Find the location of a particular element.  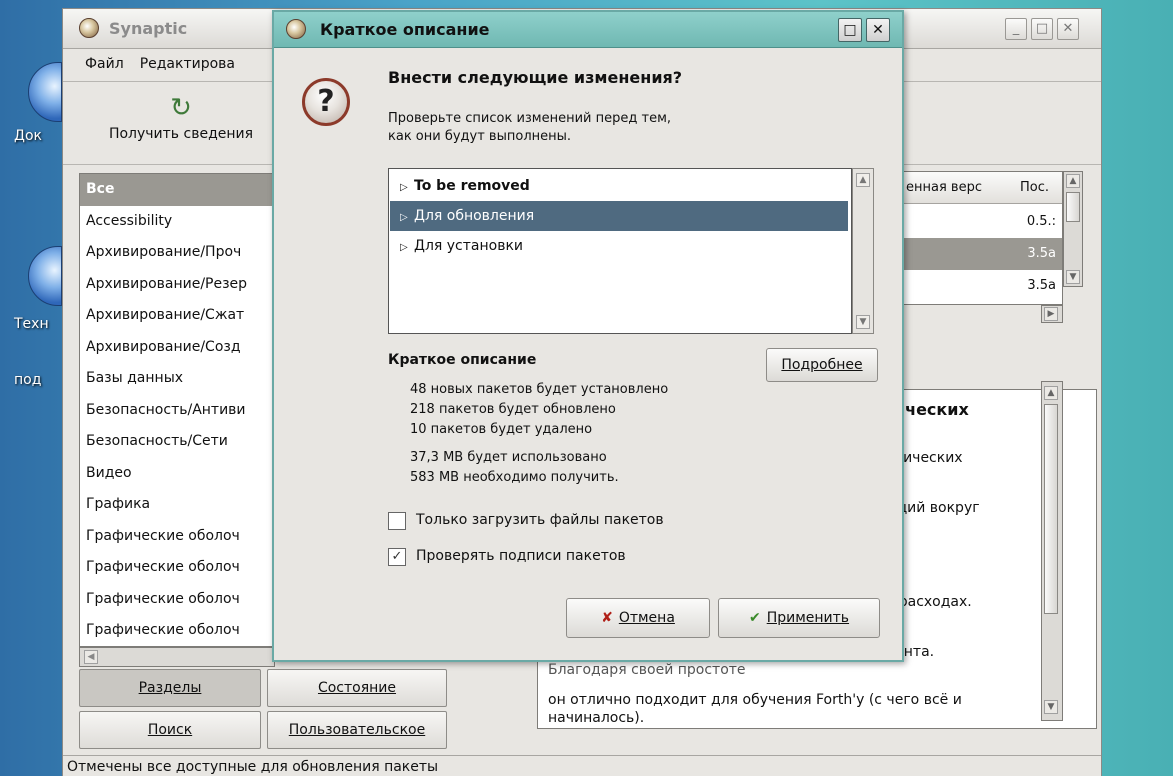

desktop-icon-label: под is located at coordinates (28, 380).